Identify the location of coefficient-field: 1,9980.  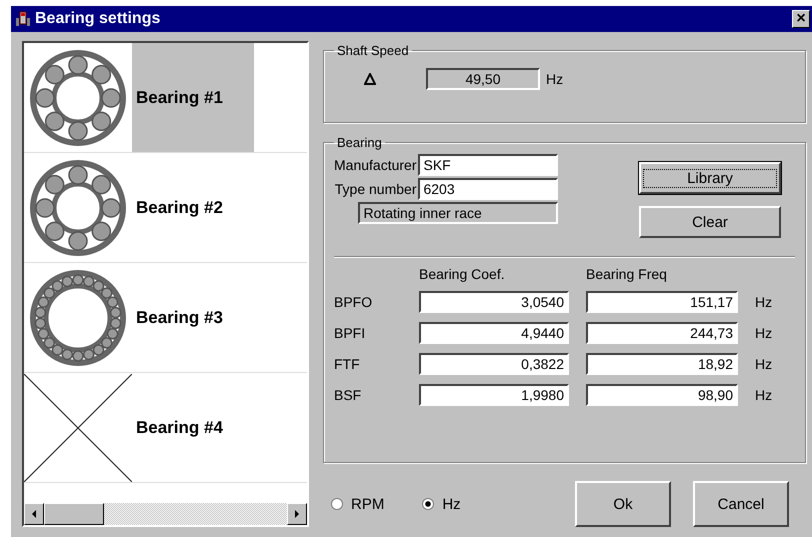
(494, 395).